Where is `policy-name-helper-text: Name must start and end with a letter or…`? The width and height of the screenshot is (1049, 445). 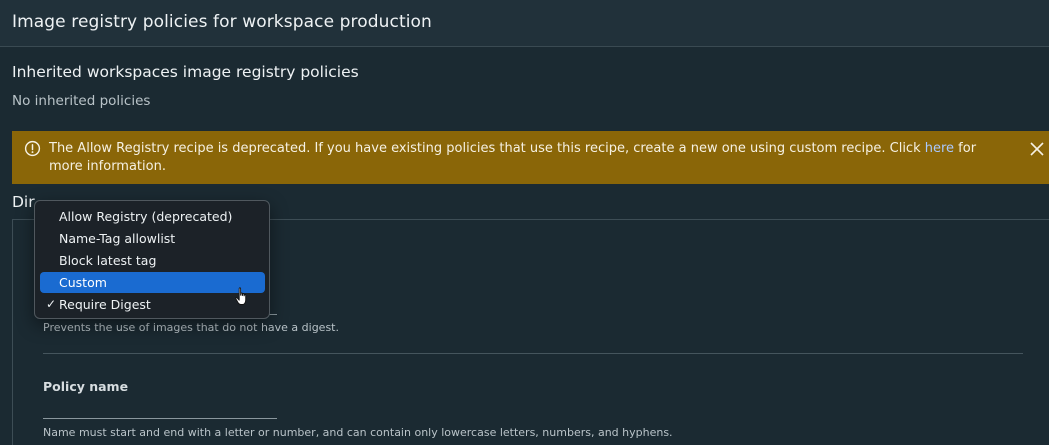
policy-name-helper-text: Name must start and end with a letter or… is located at coordinates (358, 432).